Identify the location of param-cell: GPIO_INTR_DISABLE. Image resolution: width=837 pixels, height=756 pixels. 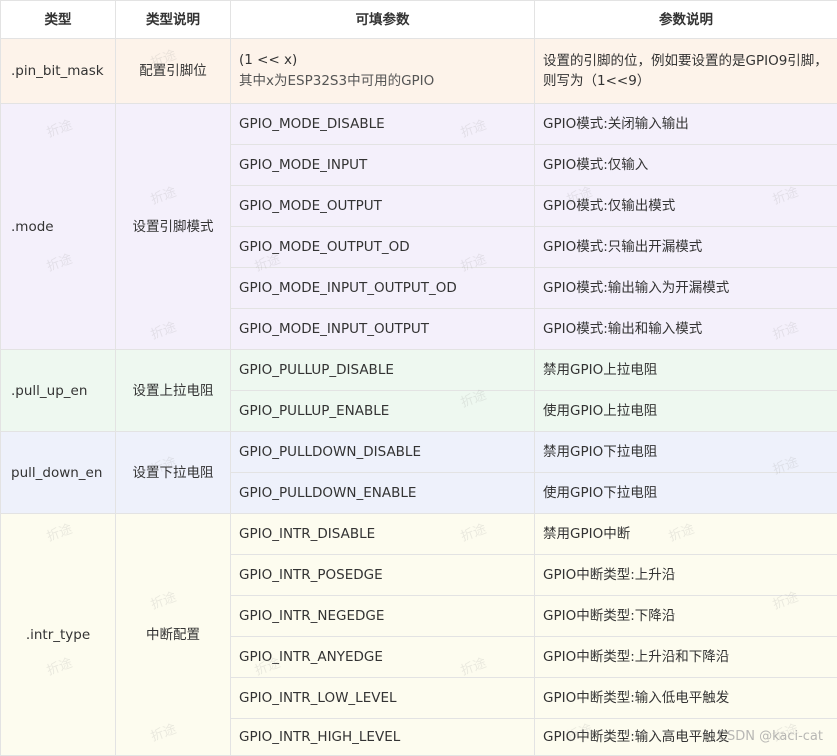
(383, 534).